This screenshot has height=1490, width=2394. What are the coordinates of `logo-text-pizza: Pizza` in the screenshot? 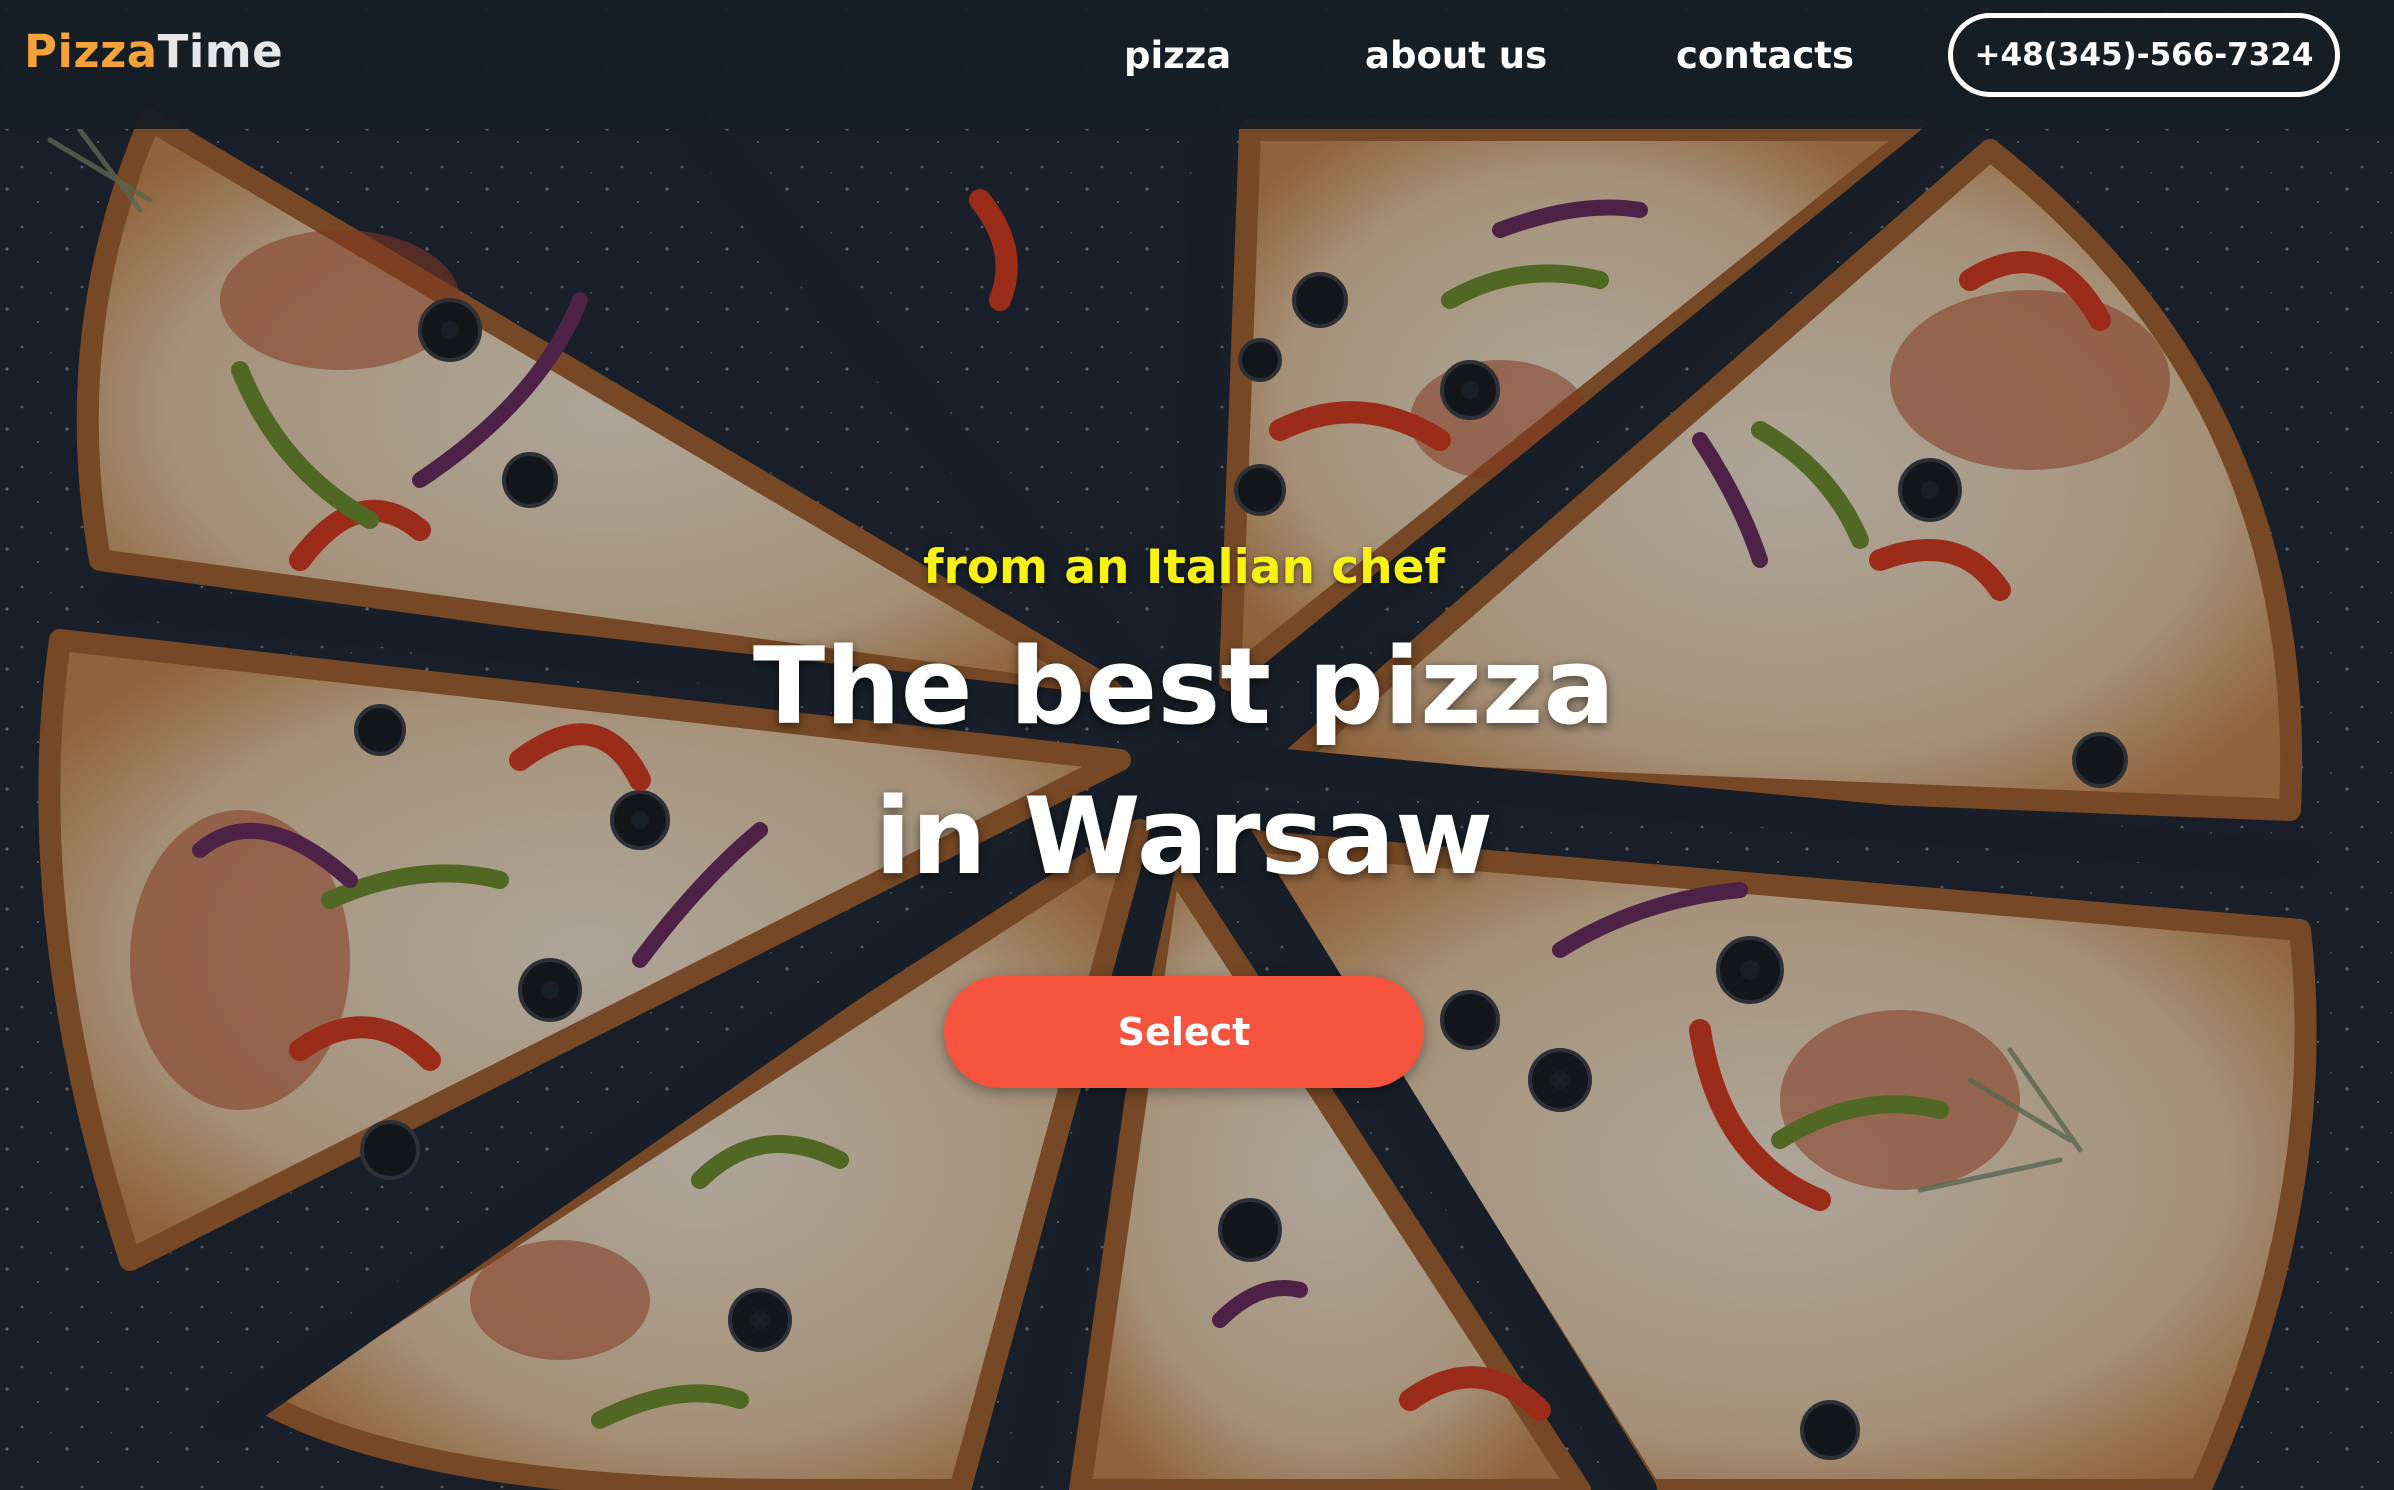 It's located at (91, 51).